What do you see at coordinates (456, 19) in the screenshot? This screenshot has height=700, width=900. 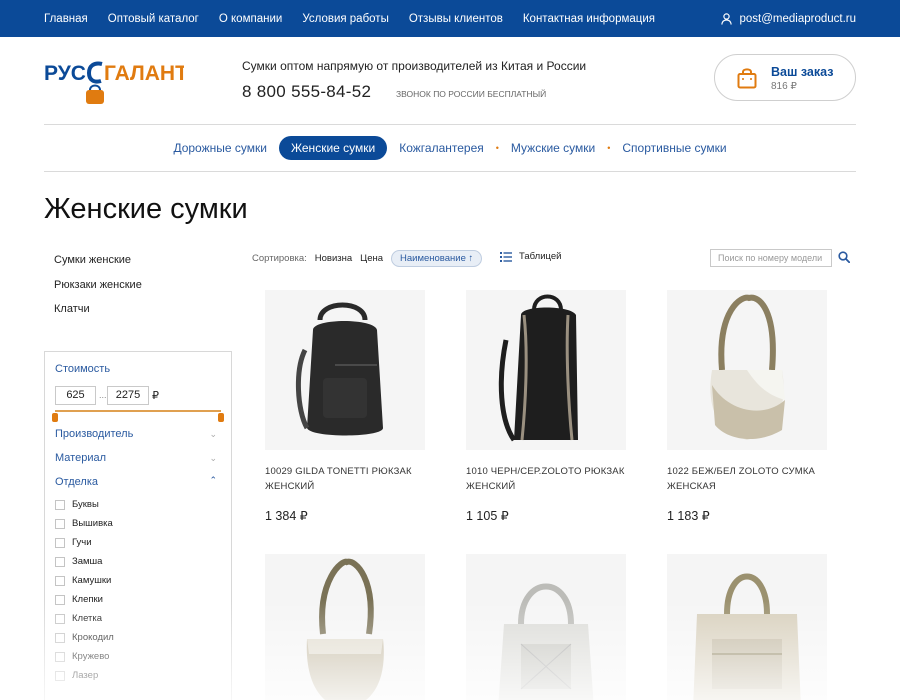 I see `topnav-item-reviews: Отзывы клиентов` at bounding box center [456, 19].